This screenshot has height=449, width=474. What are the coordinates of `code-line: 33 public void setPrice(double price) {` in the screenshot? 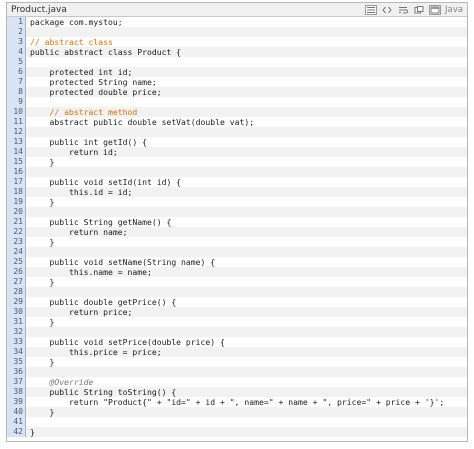 It's located at (237, 342).